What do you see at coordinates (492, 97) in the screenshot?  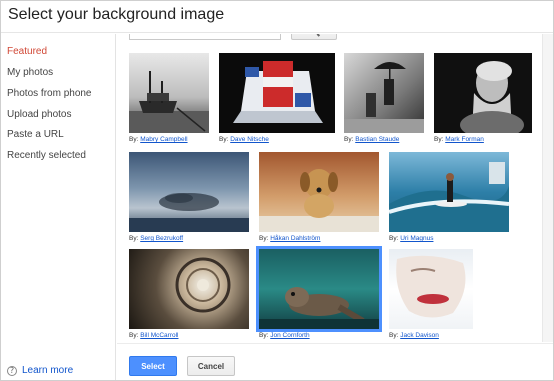 I see `old-man-image` at bounding box center [492, 97].